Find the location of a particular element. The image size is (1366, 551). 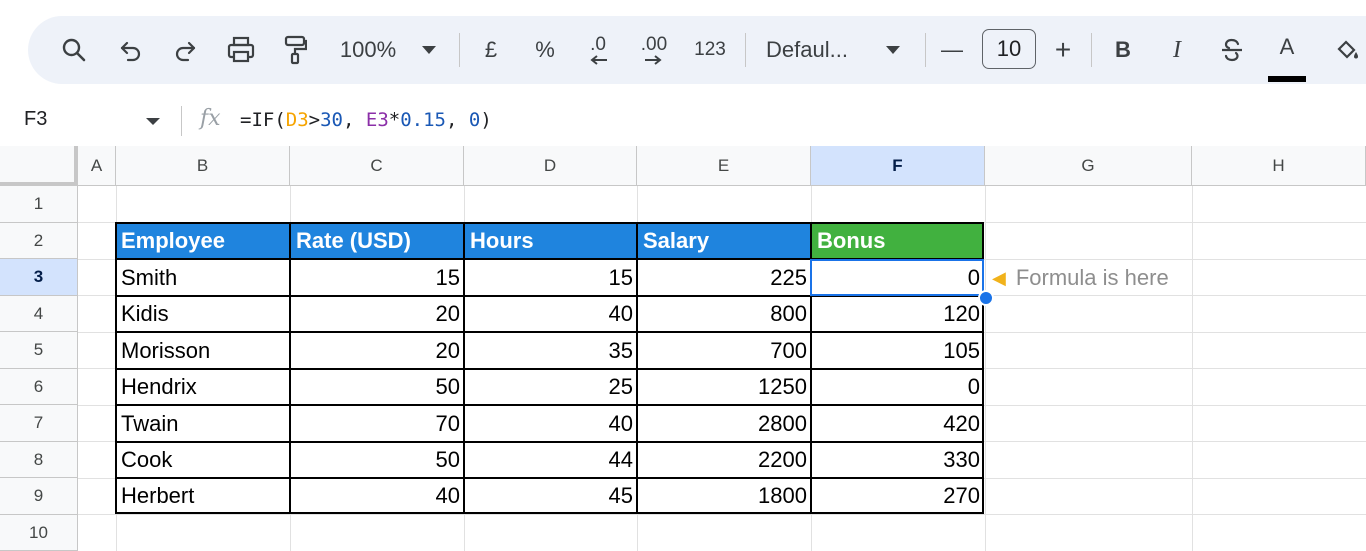

cell-salary: 800 is located at coordinates (724, 314).